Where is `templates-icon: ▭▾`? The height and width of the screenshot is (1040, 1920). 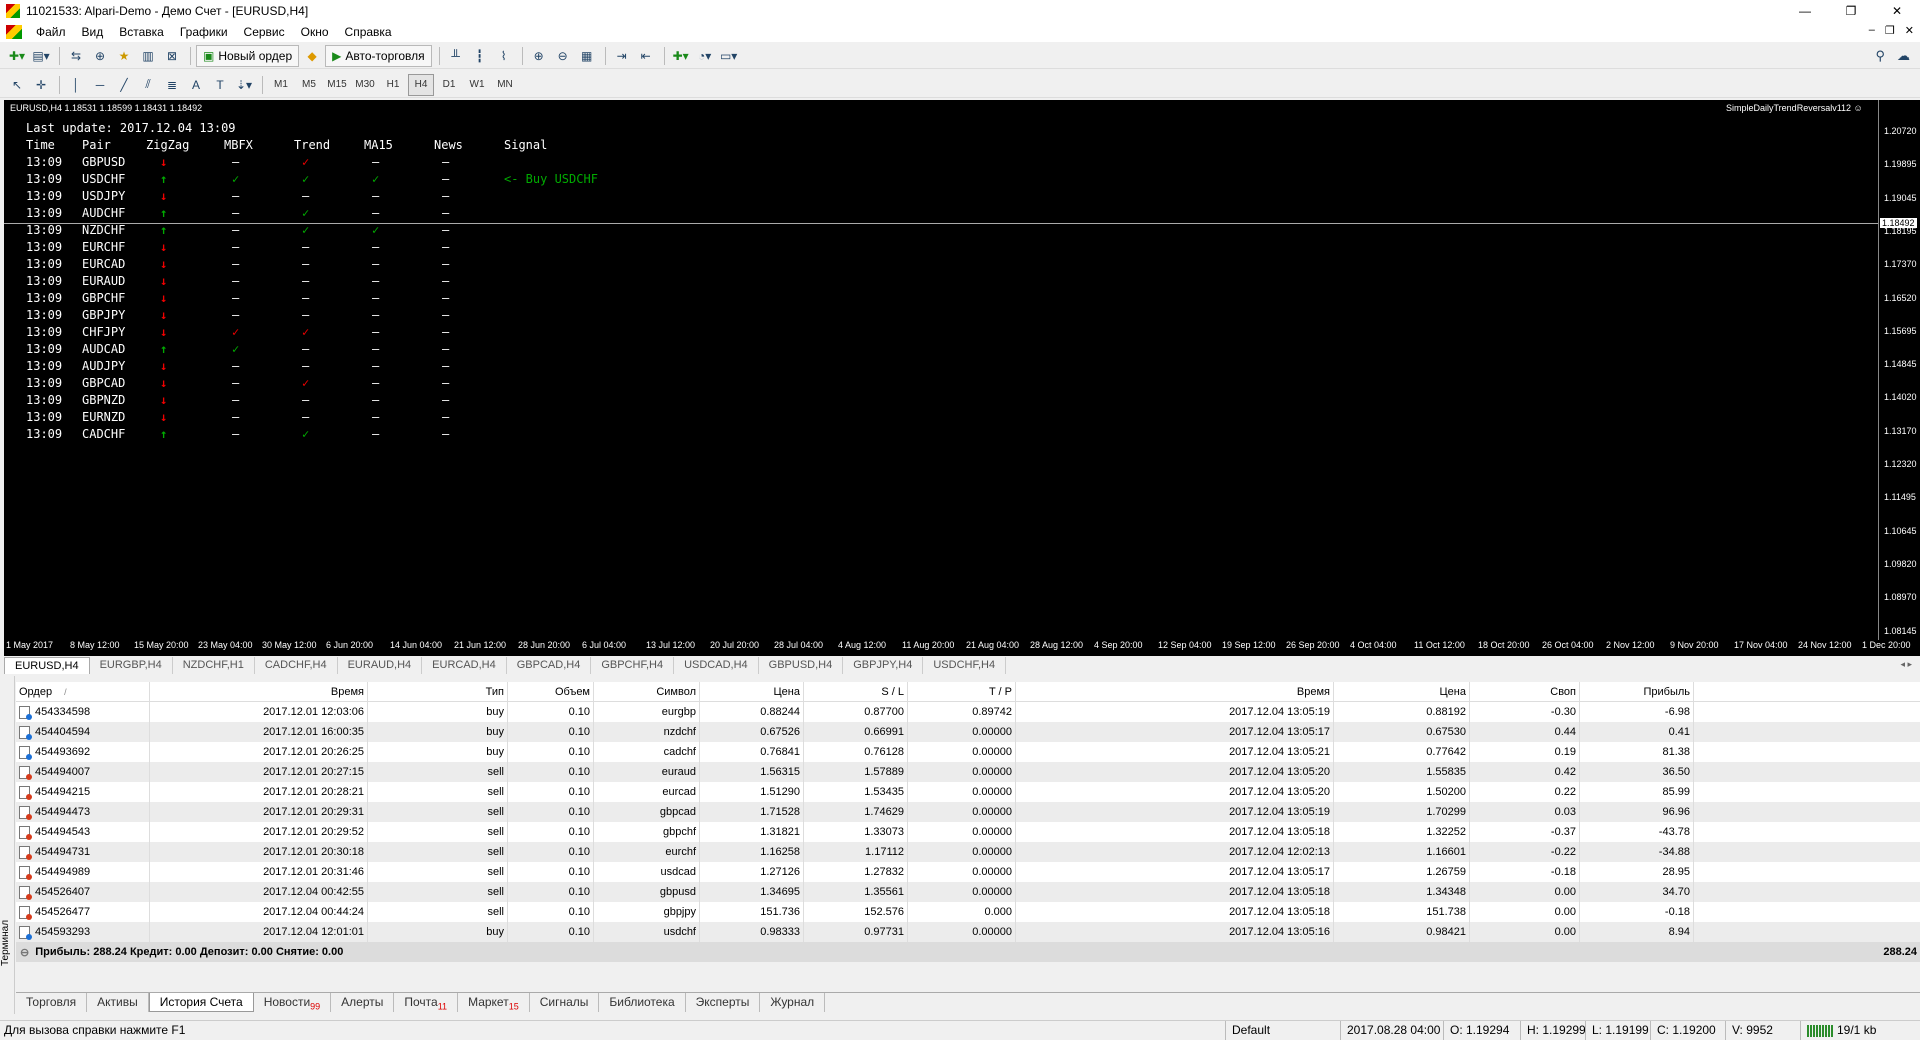
templates-icon: ▭▾ is located at coordinates (729, 56).